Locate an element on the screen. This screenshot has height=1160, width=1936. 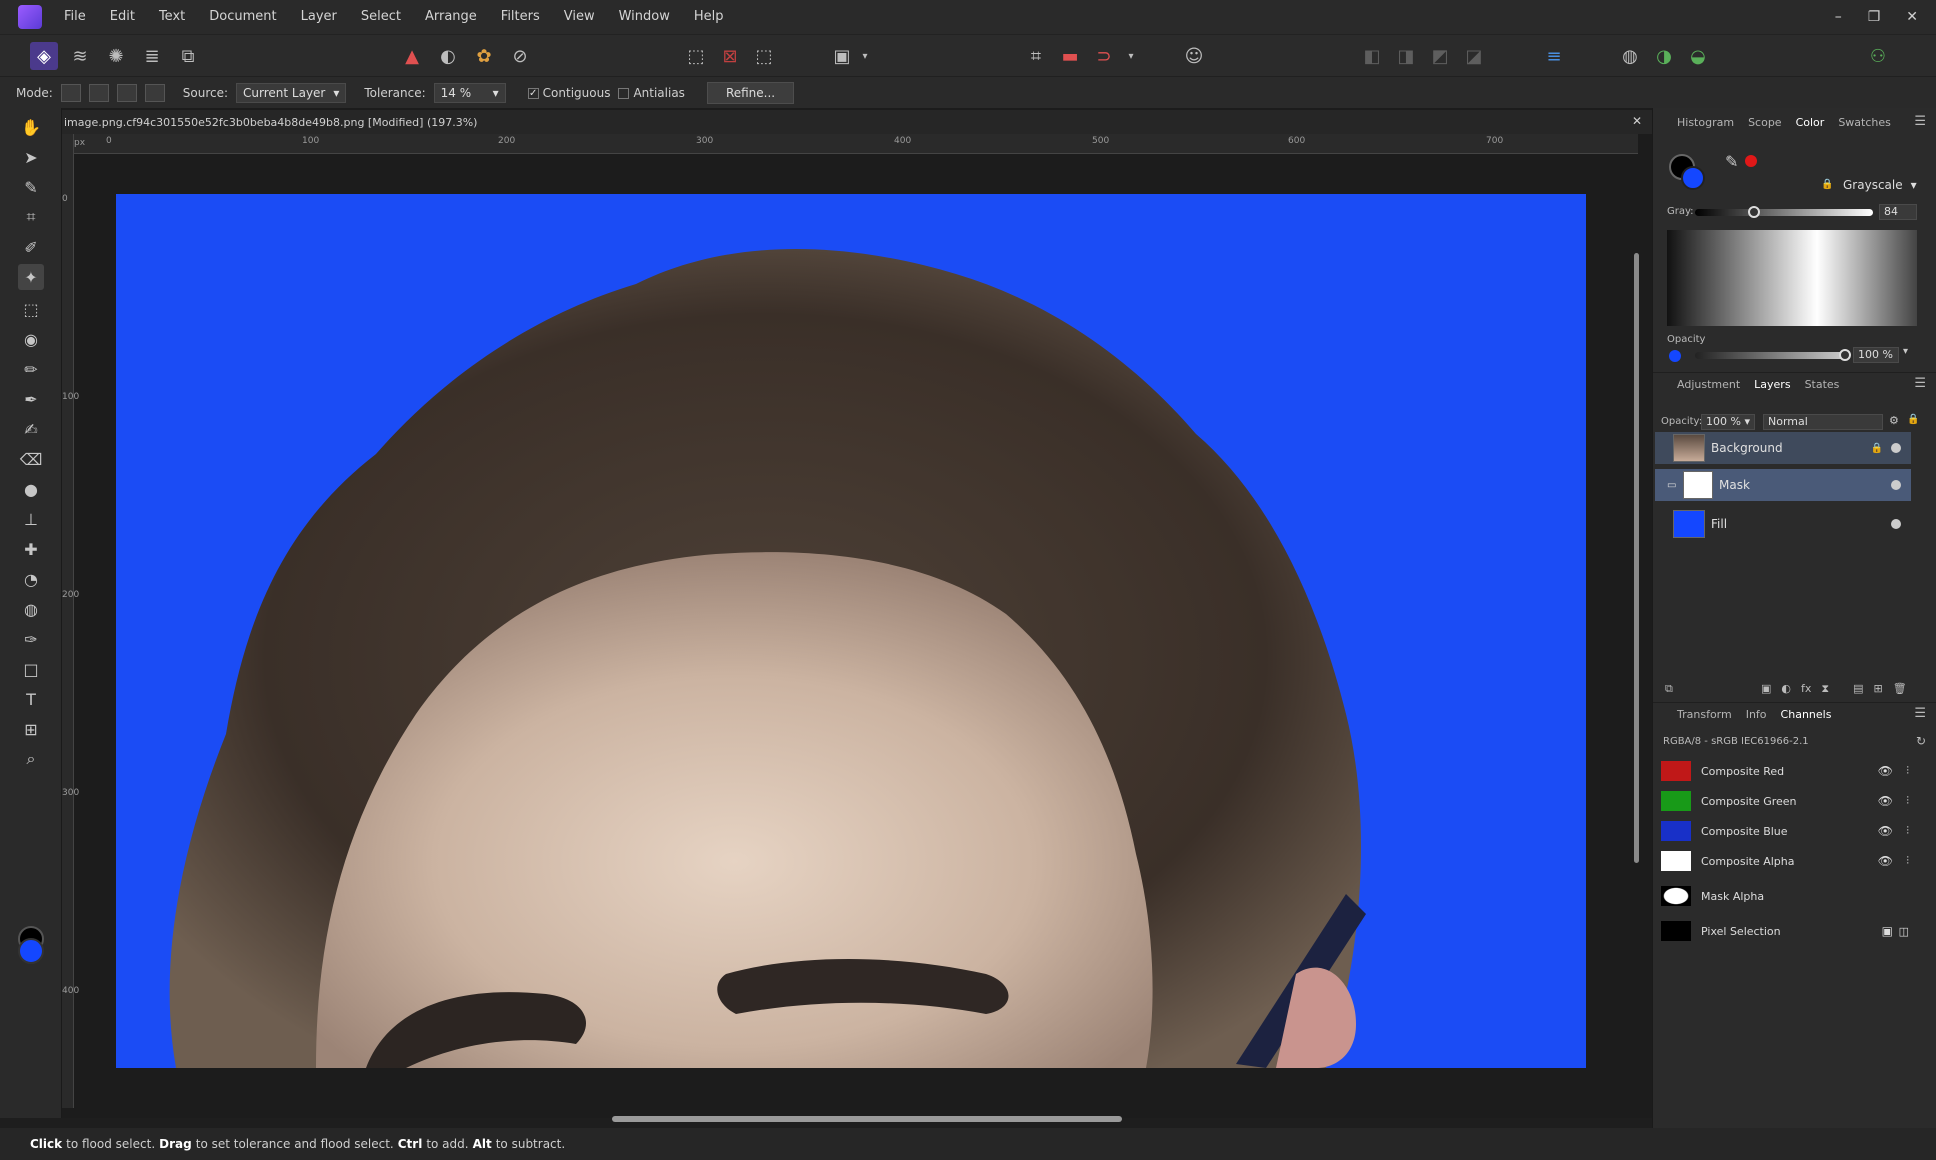
rectangle-tool-icon: □ is located at coordinates (31, 669).